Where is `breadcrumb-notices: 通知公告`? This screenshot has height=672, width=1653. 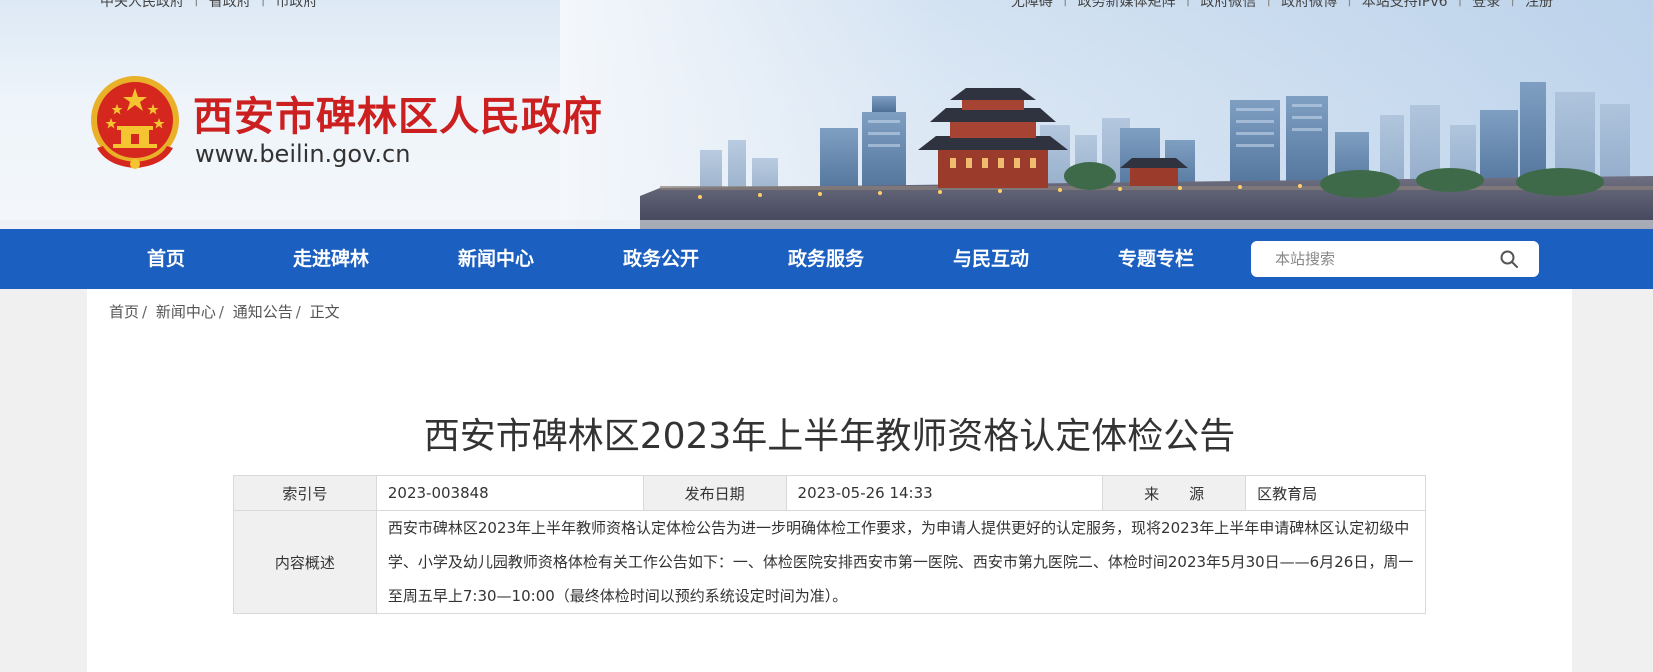 breadcrumb-notices: 通知公告 is located at coordinates (263, 312).